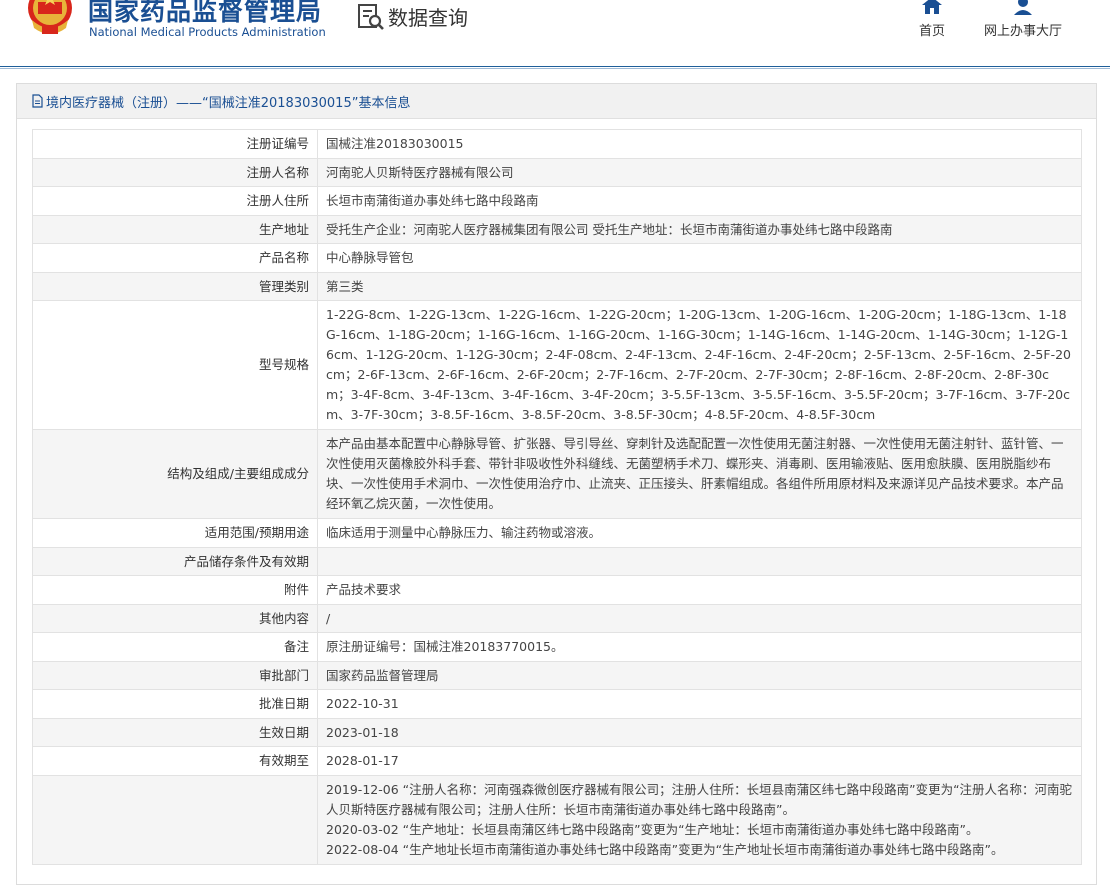 The width and height of the screenshot is (1110, 885). Describe the element at coordinates (556, 101) in the screenshot. I see `panel-header: 境内医疗器械（注册）——“国械注准20183030015”基本信息` at that location.